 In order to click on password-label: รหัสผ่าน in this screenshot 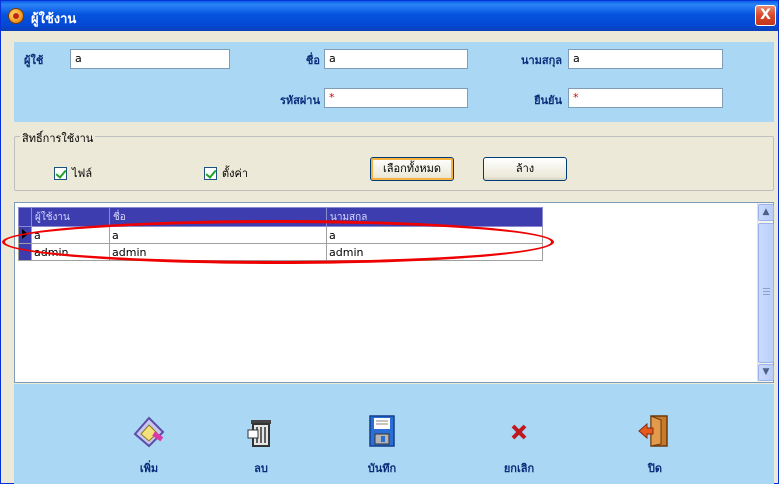, I will do `click(299, 100)`.